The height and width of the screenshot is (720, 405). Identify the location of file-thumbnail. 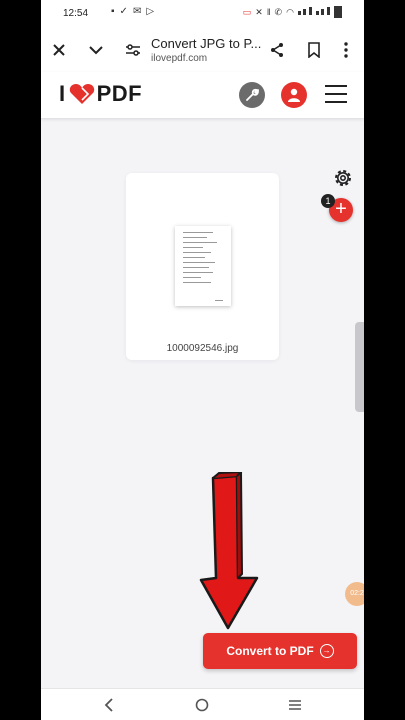
(203, 266).